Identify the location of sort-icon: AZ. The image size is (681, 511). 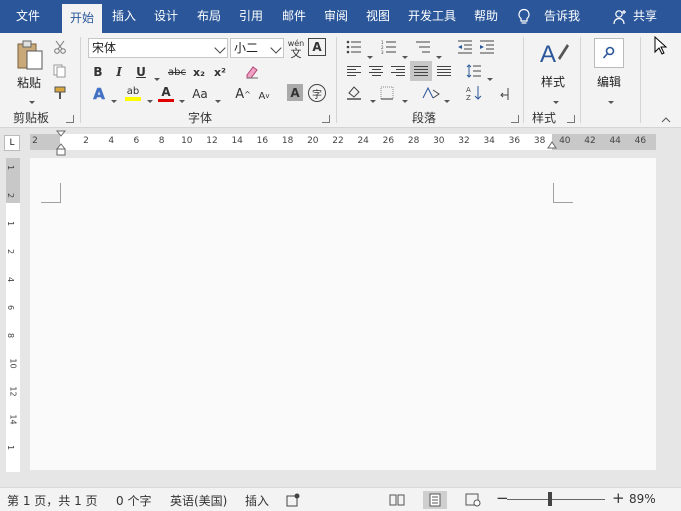
(474, 93).